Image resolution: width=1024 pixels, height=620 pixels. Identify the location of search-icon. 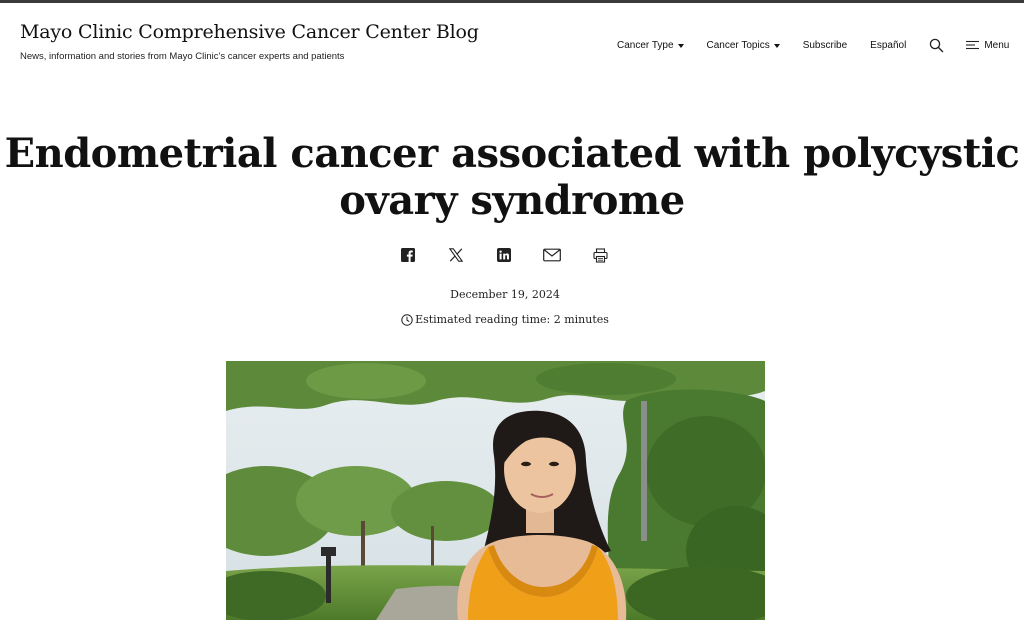
(936, 45).